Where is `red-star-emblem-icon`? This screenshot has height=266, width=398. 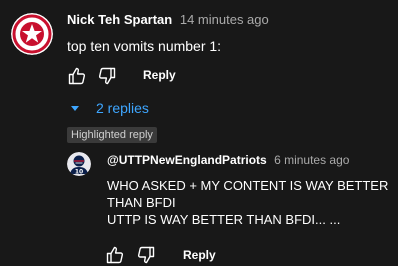
red-star-emblem-icon is located at coordinates (32, 34).